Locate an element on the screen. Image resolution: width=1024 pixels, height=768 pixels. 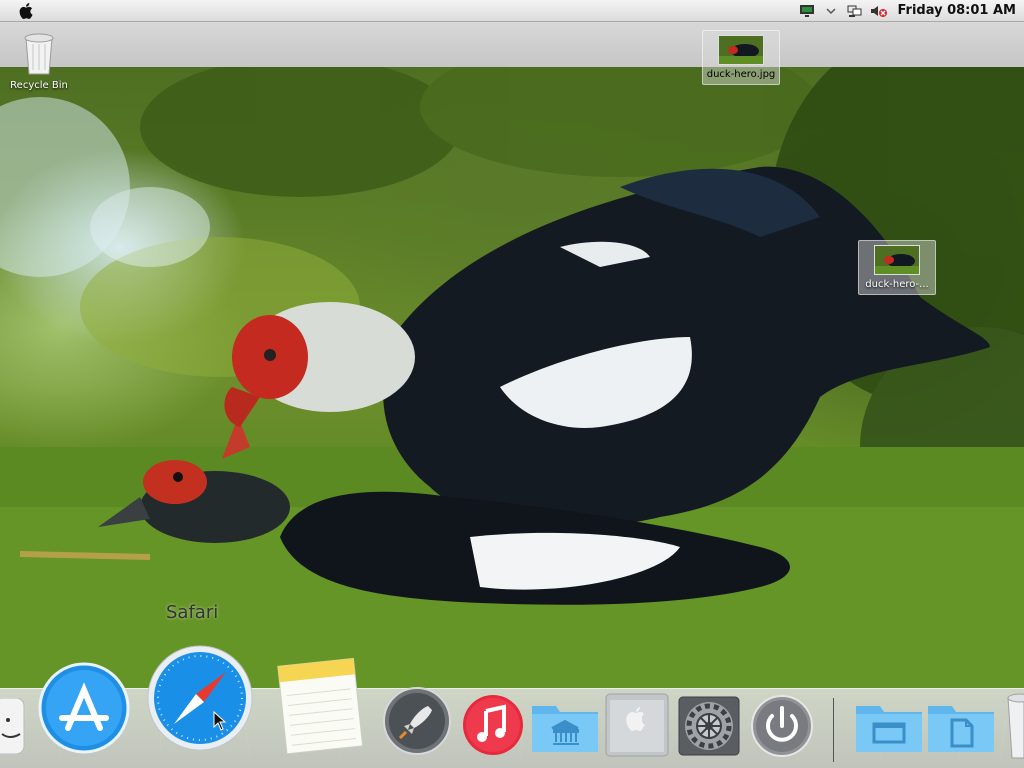
music-icon is located at coordinates (493, 727).